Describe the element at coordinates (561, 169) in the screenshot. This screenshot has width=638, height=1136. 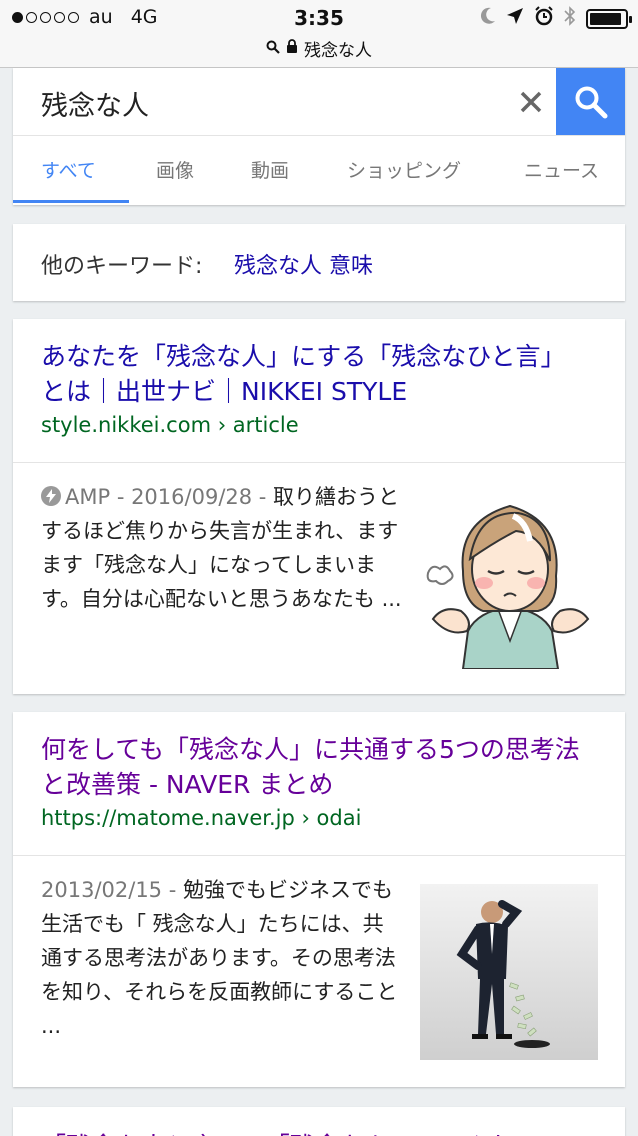
I see `tab-news: ニュース` at that location.